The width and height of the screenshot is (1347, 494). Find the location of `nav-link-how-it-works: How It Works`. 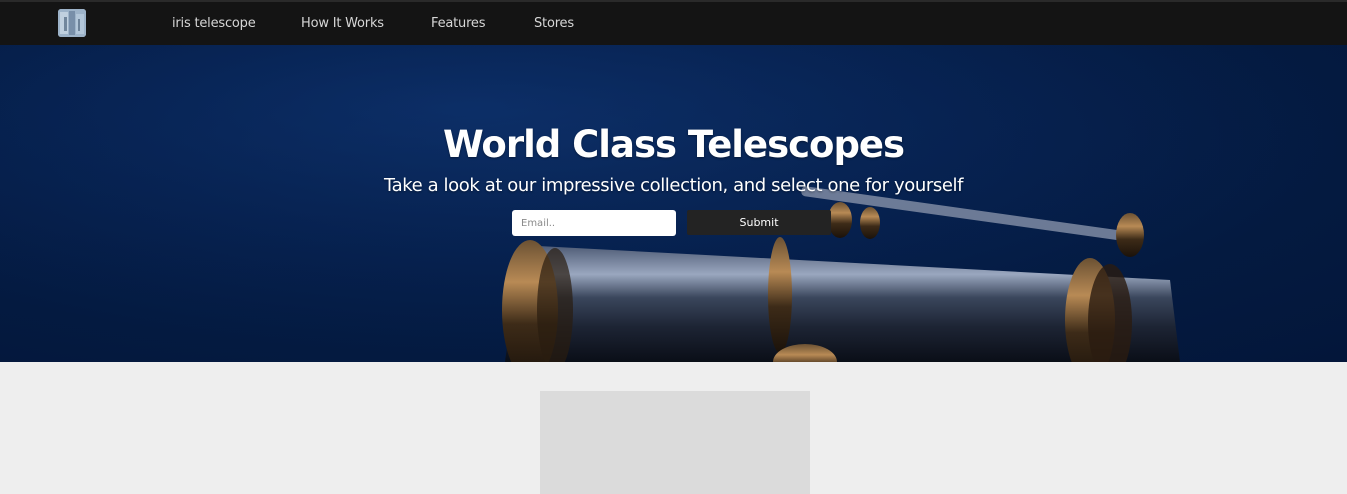

nav-link-how-it-works: How It Works is located at coordinates (342, 23).